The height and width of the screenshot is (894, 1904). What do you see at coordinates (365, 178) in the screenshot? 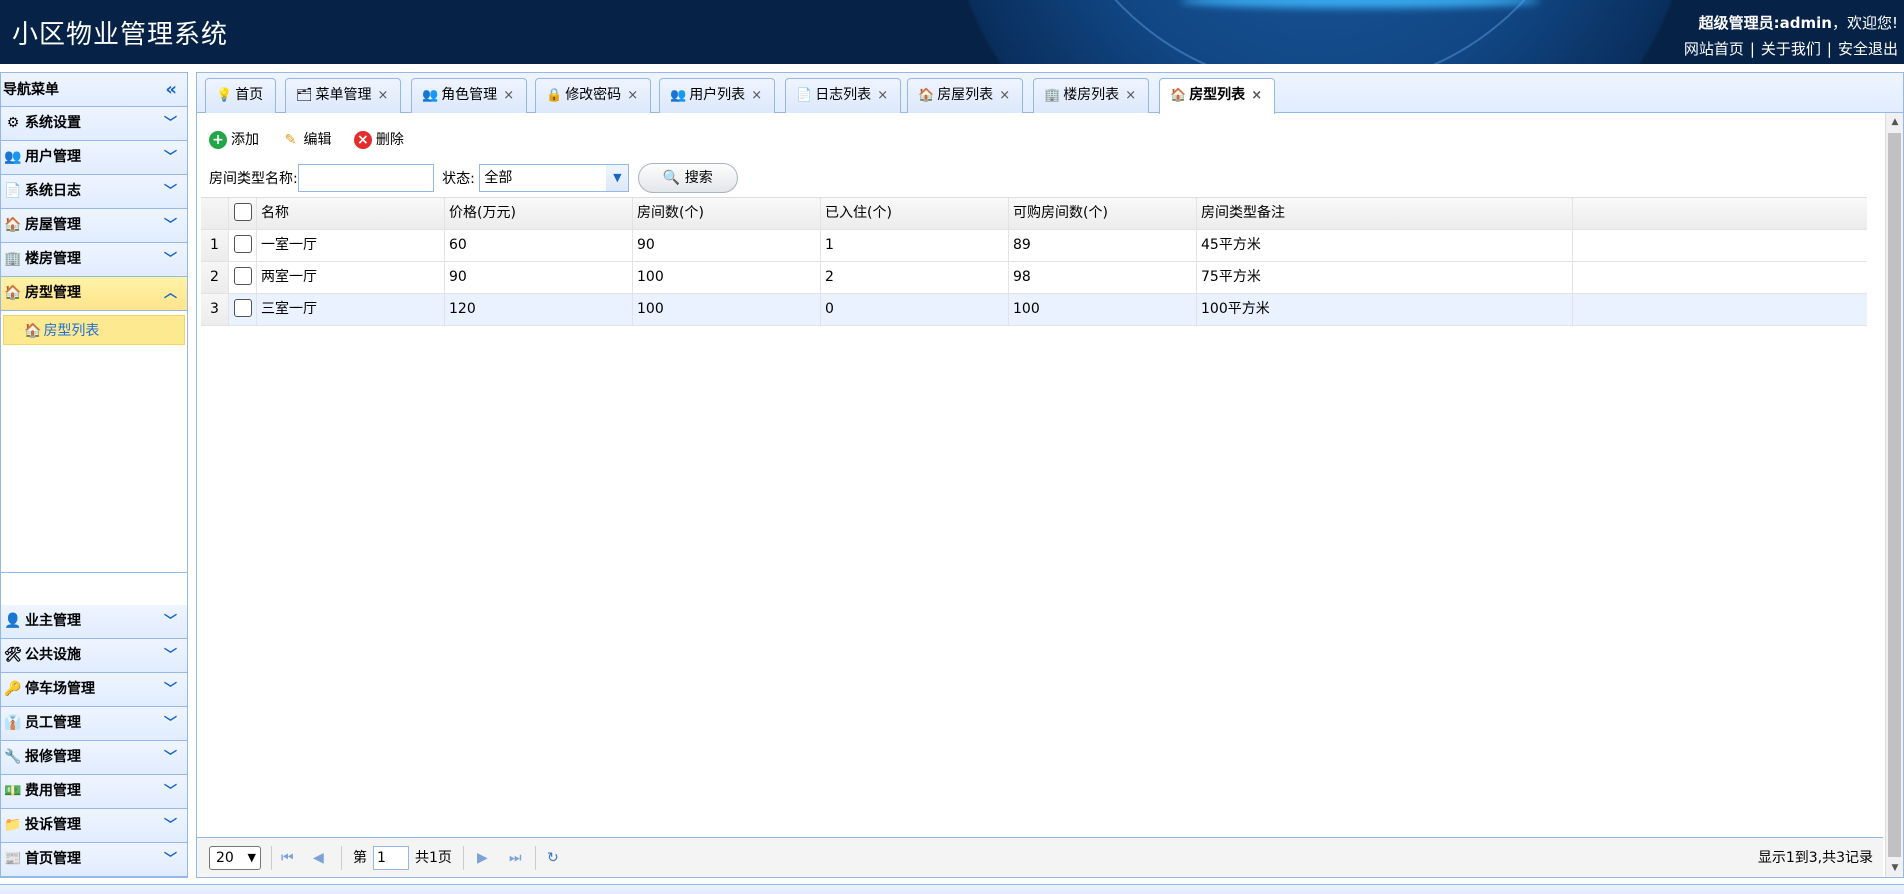
I see `room-type-name-input` at bounding box center [365, 178].